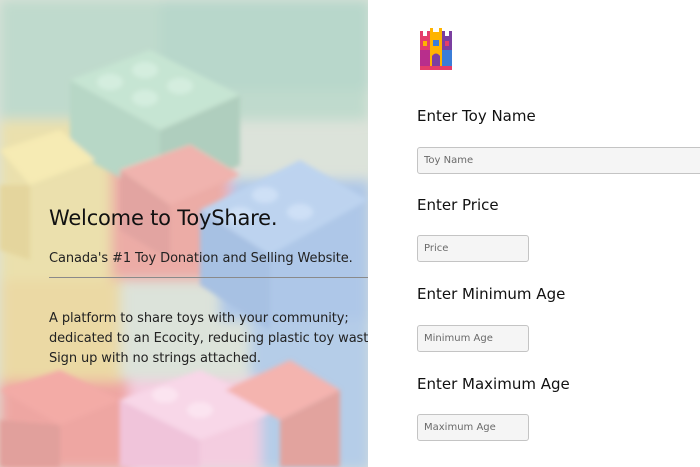 The image size is (700, 467). What do you see at coordinates (473, 338) in the screenshot?
I see `minimum-age-input` at bounding box center [473, 338].